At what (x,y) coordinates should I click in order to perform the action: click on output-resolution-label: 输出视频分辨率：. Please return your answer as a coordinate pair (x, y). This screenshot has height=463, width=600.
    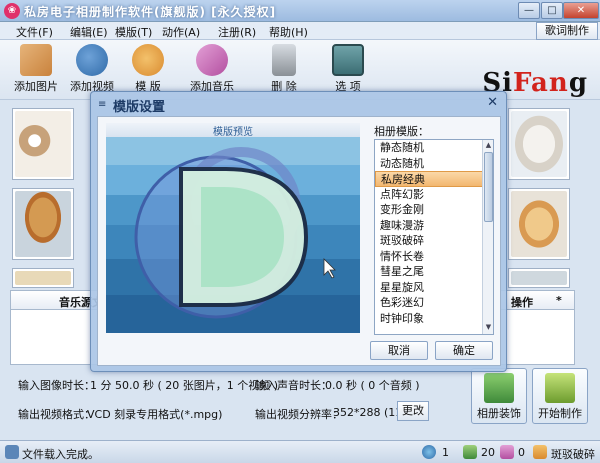
    Looking at the image, I should click on (299, 414).